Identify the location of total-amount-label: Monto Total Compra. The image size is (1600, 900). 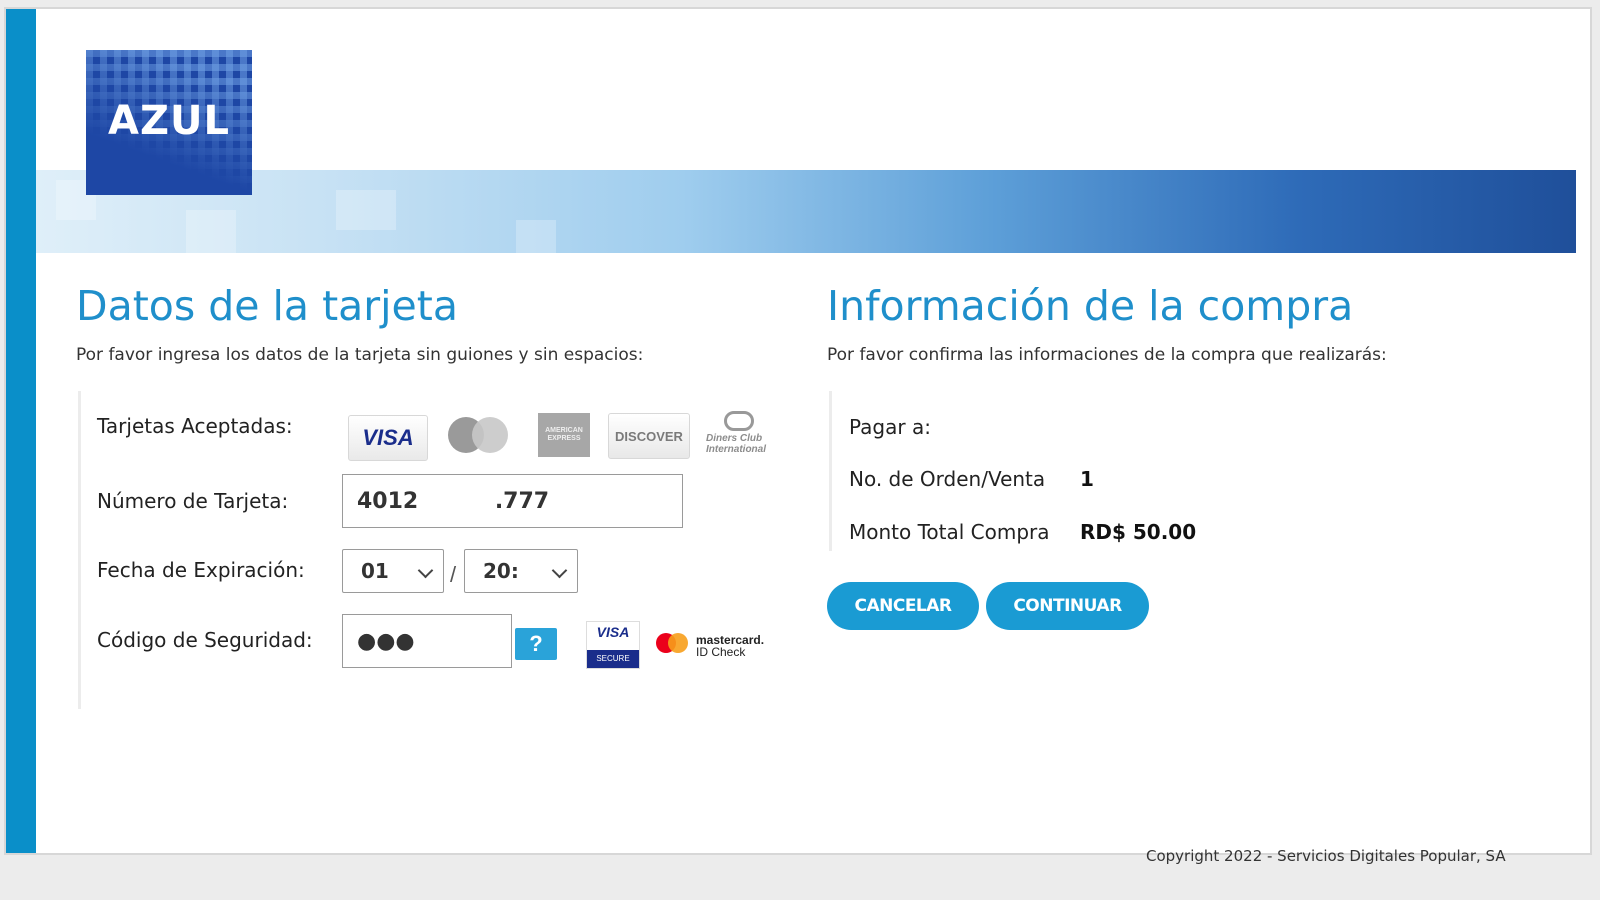
(949, 532).